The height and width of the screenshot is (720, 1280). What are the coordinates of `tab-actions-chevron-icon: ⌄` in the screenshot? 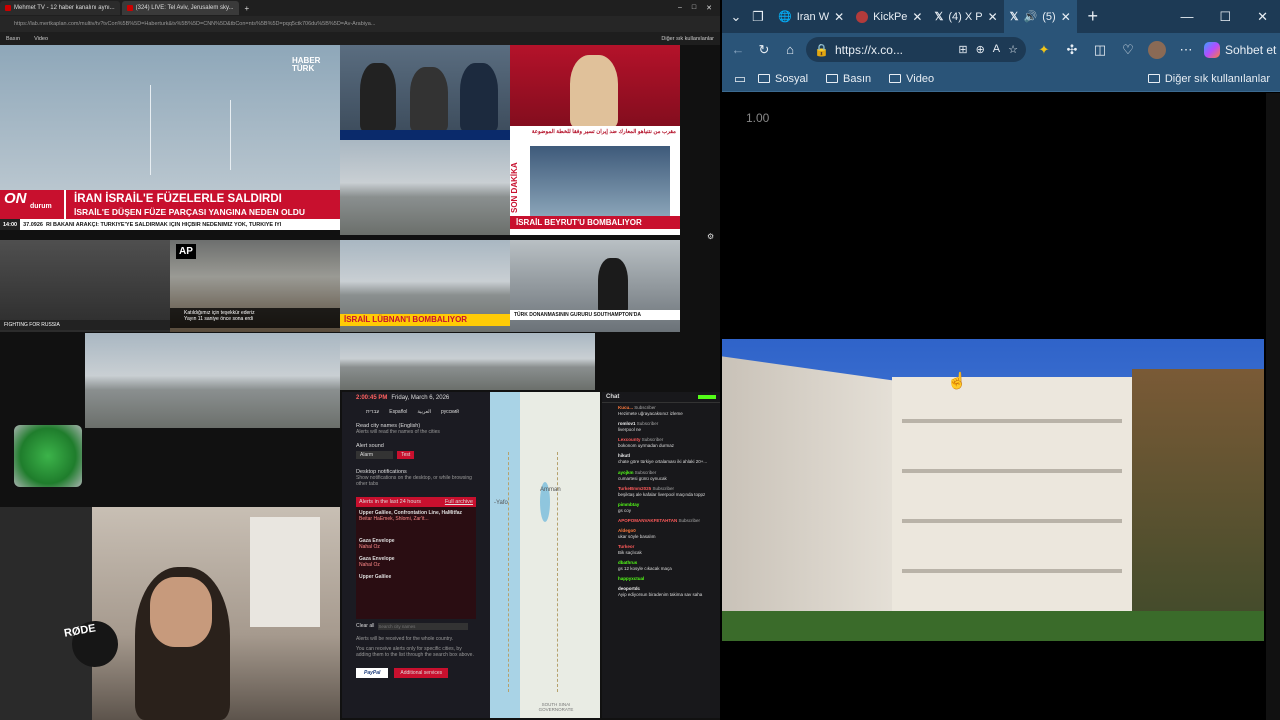 It's located at (736, 17).